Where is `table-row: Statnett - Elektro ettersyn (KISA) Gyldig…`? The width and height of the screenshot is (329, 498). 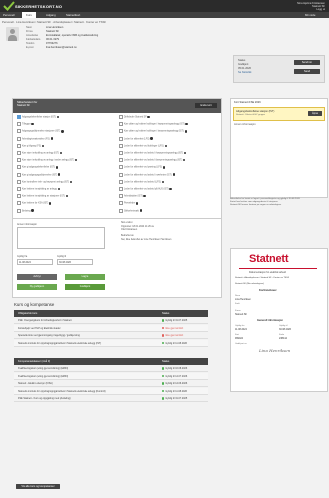 table-row: Statnett - Elektro ettersyn (KISA) Gyldig… is located at coordinates (111, 383).